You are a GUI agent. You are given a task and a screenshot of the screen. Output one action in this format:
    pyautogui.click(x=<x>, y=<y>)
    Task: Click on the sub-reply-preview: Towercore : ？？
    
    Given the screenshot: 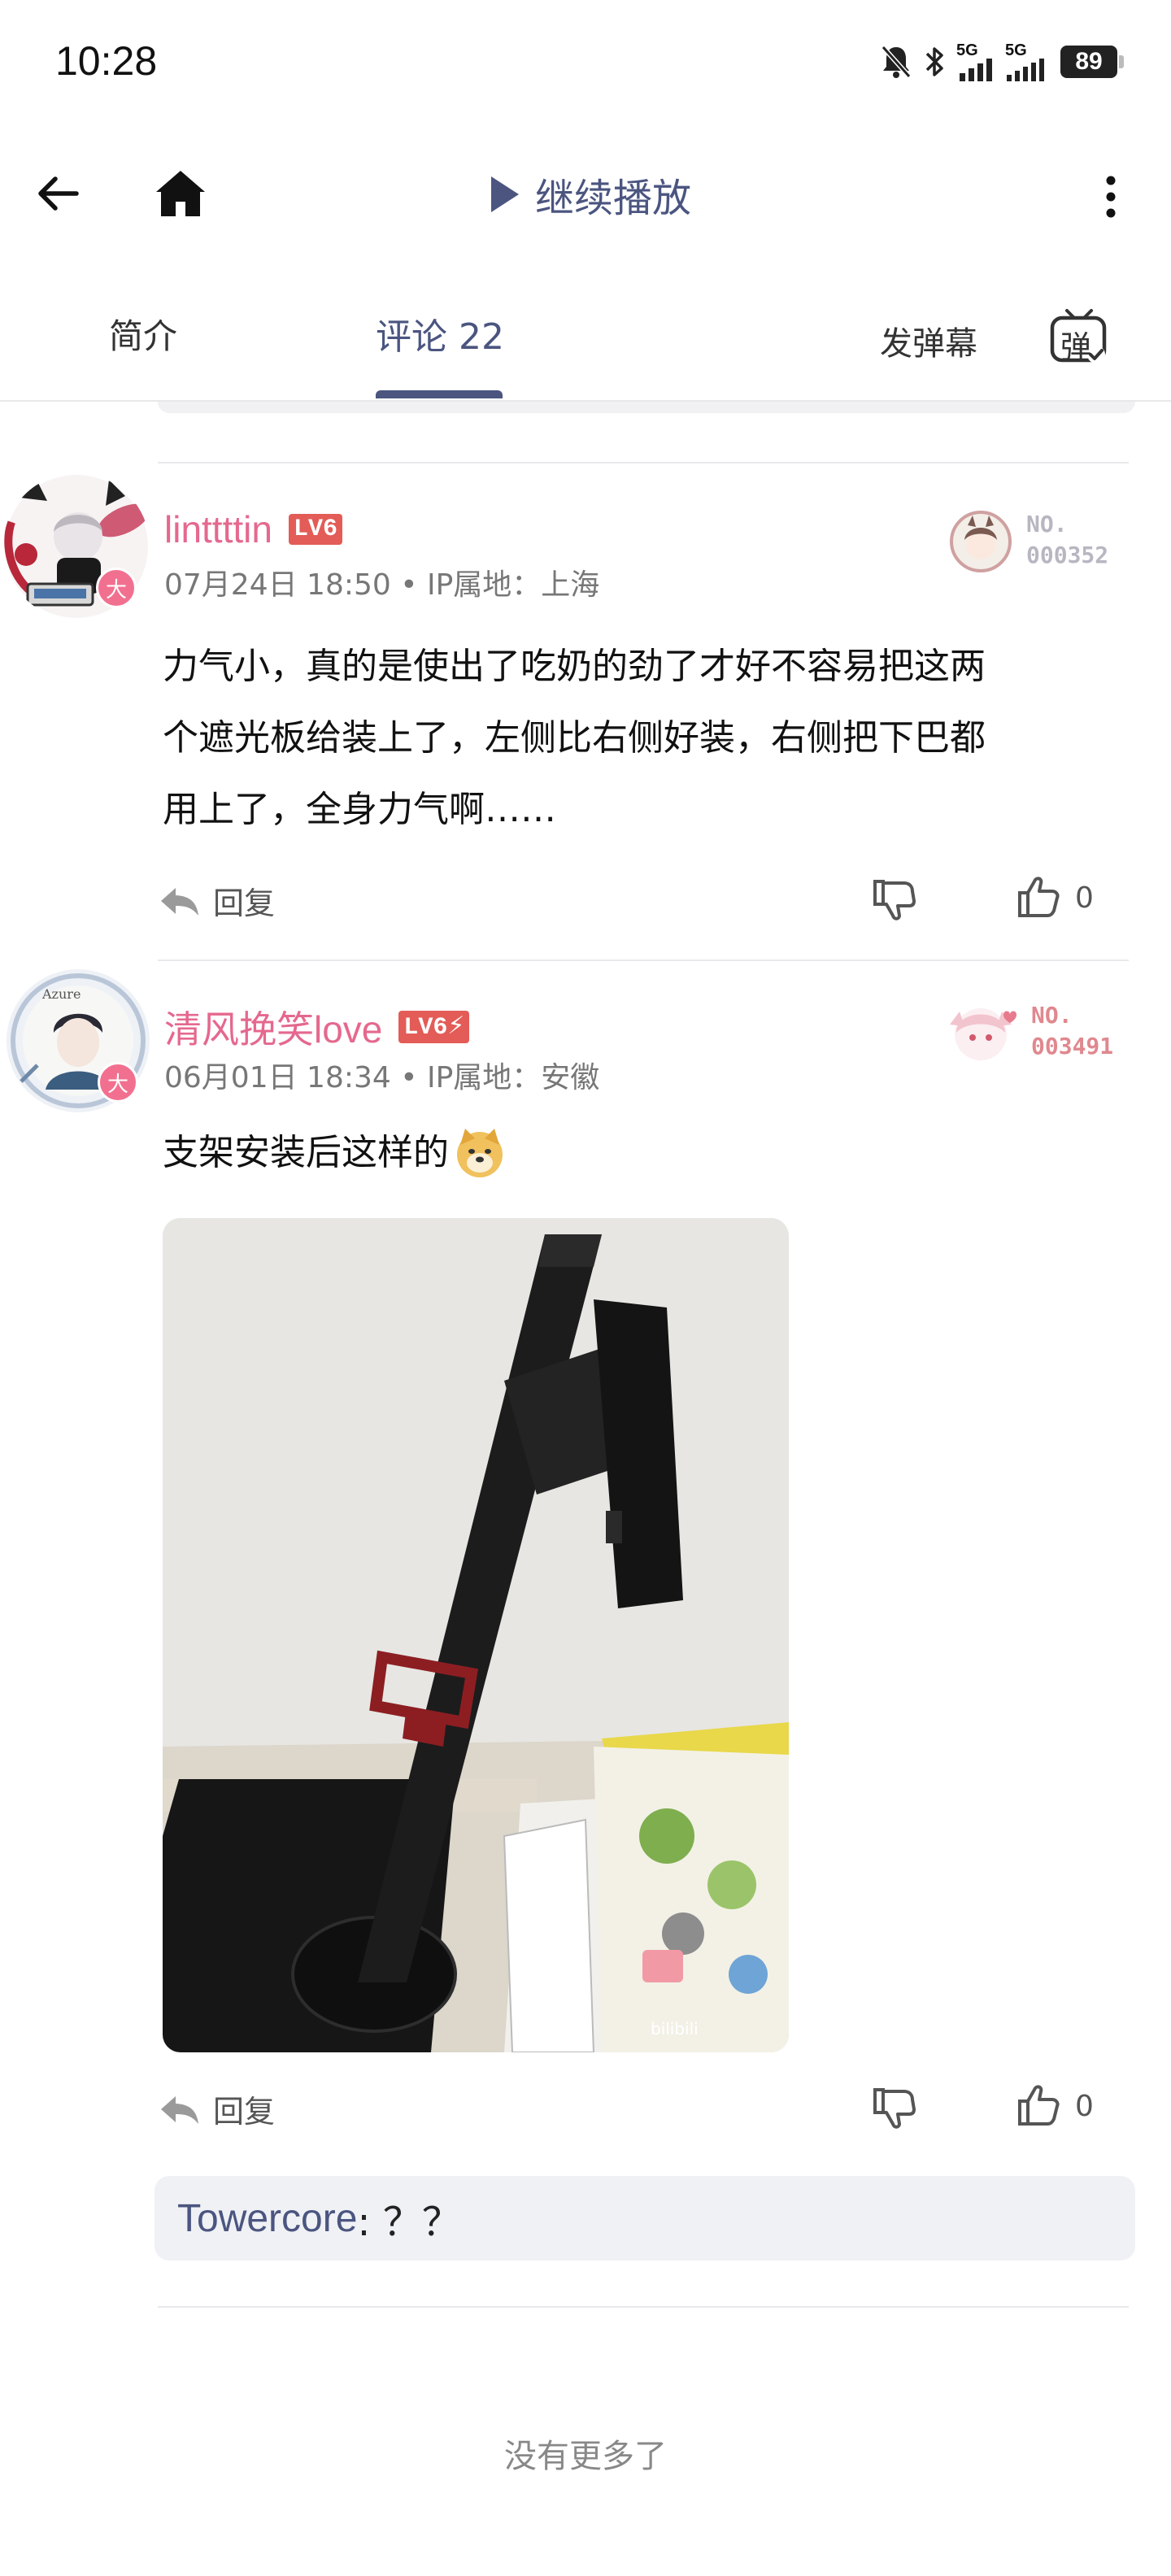 What is the action you would take?
    pyautogui.click(x=645, y=2219)
    